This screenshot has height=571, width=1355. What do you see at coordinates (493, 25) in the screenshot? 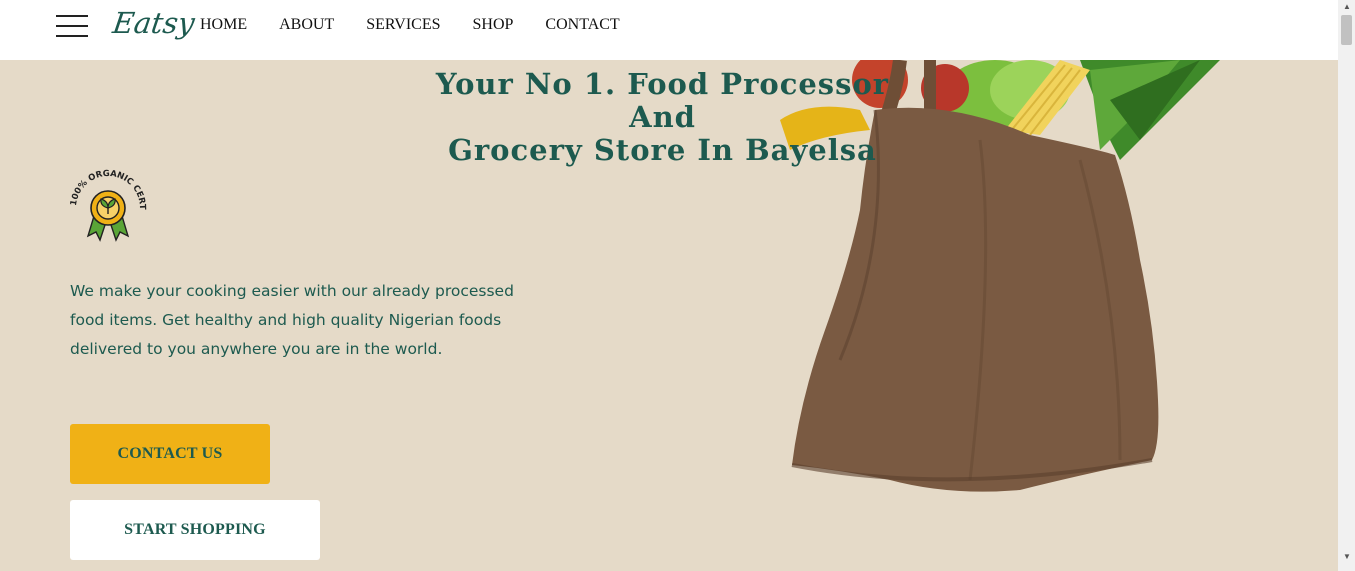
I see `nav-link-shop: SHOP` at bounding box center [493, 25].